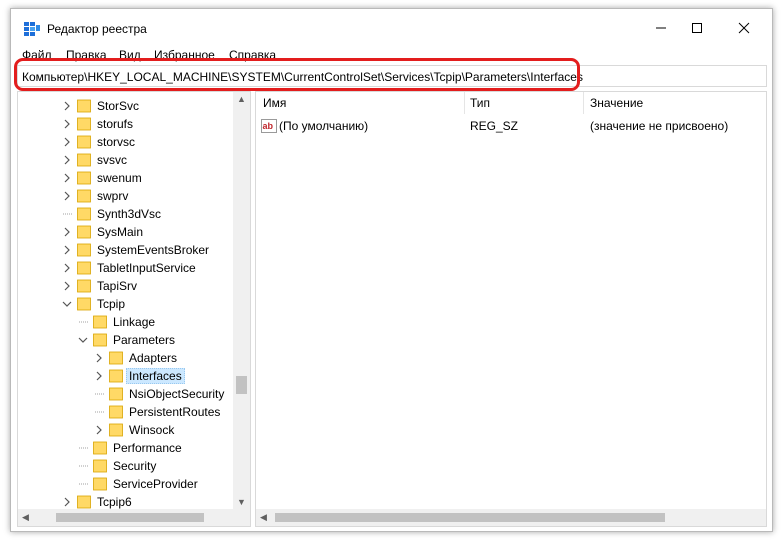 The image size is (783, 545). I want to click on tree-item-label: SystemEventsBroker, so click(153, 250).